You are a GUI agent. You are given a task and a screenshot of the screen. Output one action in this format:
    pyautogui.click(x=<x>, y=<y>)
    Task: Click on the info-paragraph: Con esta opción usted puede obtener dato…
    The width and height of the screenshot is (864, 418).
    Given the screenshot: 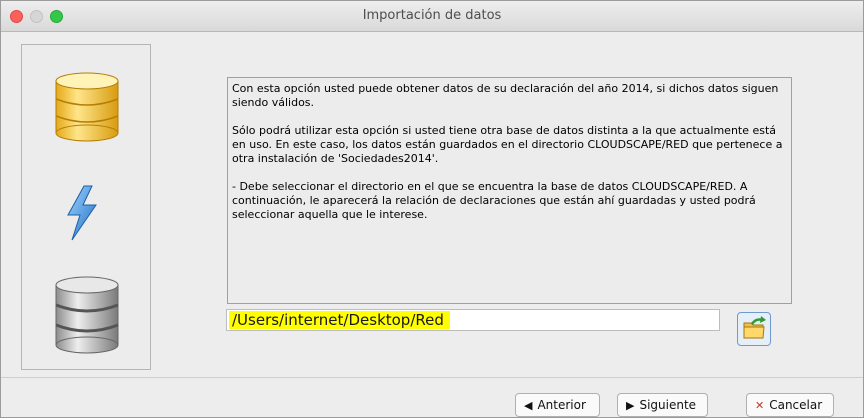 What is the action you would take?
    pyautogui.click(x=505, y=95)
    